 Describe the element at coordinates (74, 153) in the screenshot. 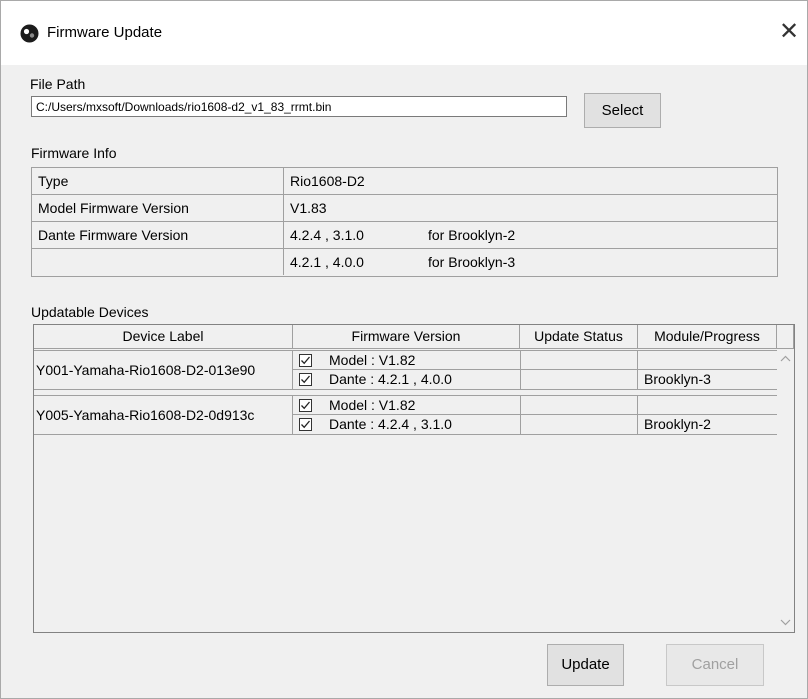

I see `firmware-info-label: Firmware Info` at that location.